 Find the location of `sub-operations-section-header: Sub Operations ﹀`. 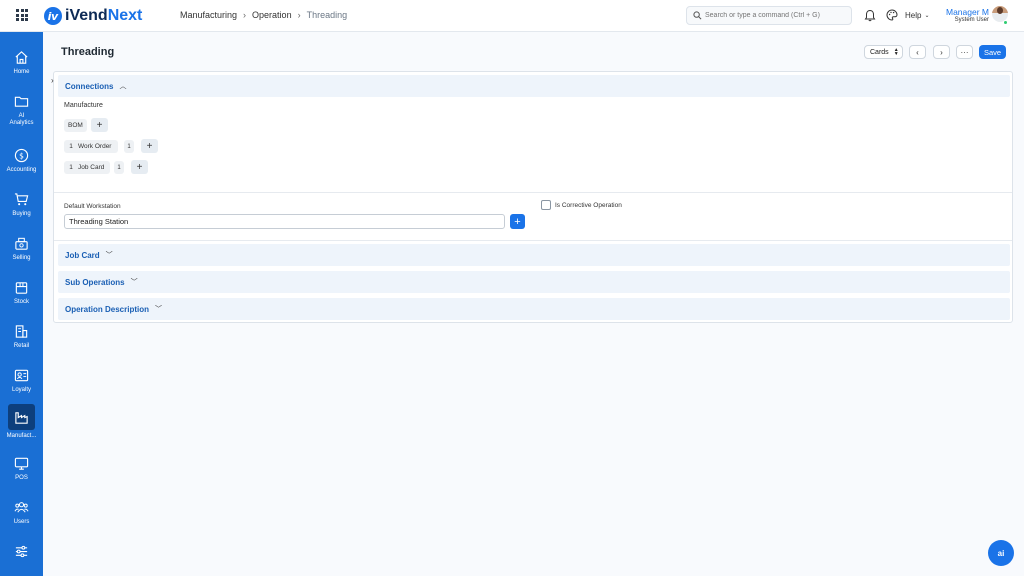

sub-operations-section-header: Sub Operations ﹀ is located at coordinates (534, 282).